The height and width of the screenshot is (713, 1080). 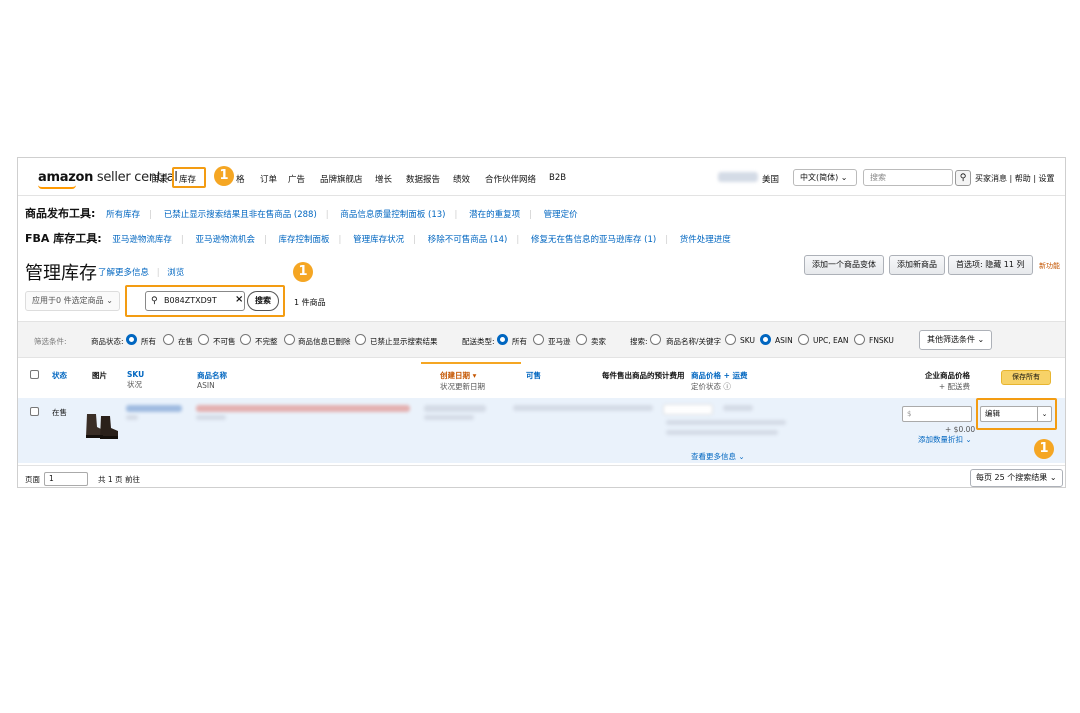 I want to click on status-all-radio, so click(x=131, y=339).